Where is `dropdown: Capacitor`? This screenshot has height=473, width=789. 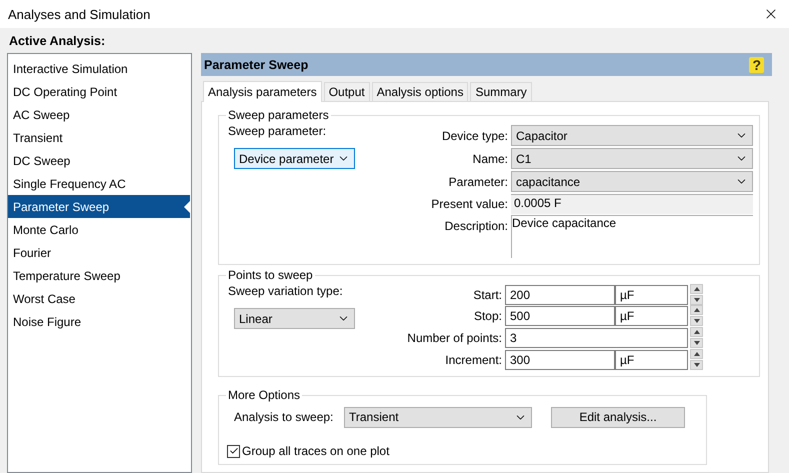
dropdown: Capacitor is located at coordinates (632, 135).